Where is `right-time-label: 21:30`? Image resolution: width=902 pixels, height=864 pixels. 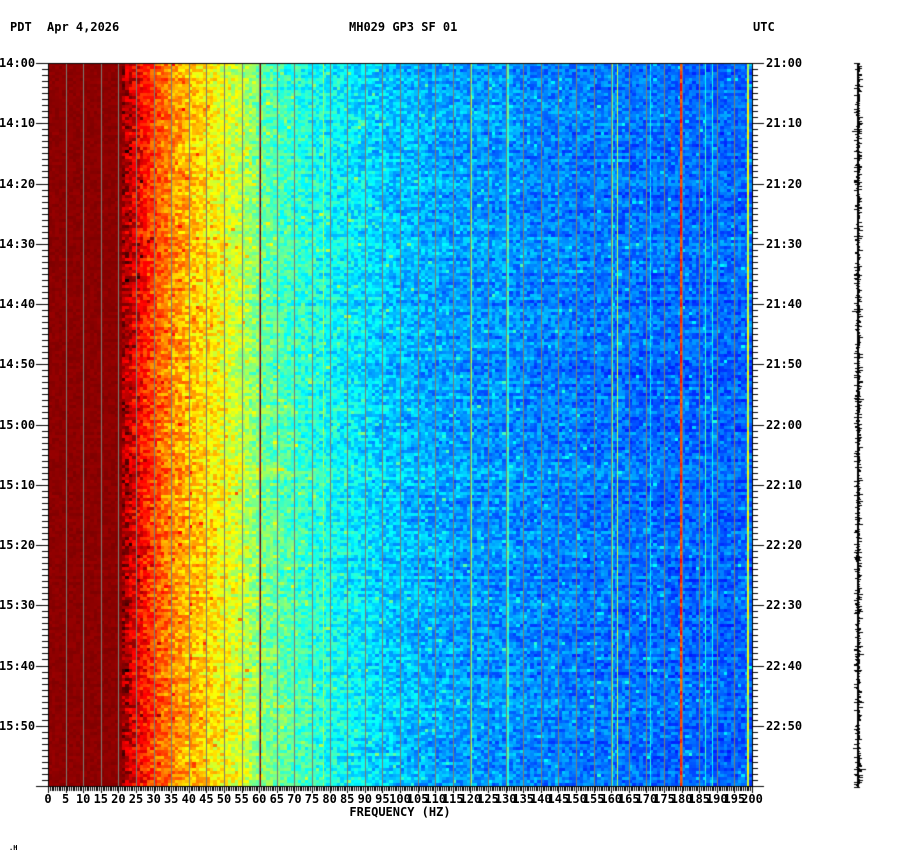
right-time-label: 21:30 is located at coordinates (784, 243).